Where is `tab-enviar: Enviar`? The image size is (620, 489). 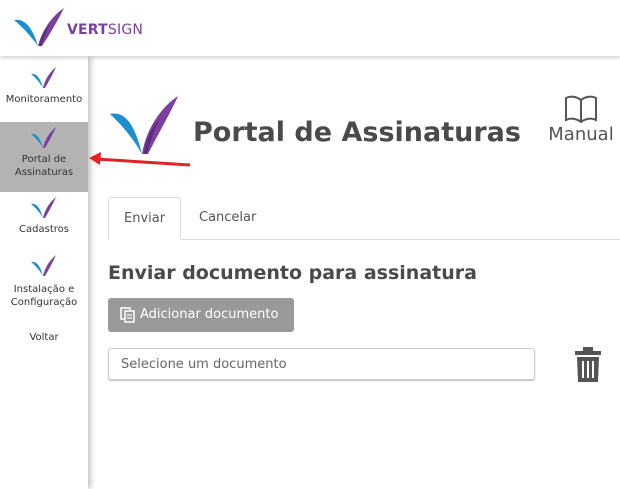 tab-enviar: Enviar is located at coordinates (145, 218).